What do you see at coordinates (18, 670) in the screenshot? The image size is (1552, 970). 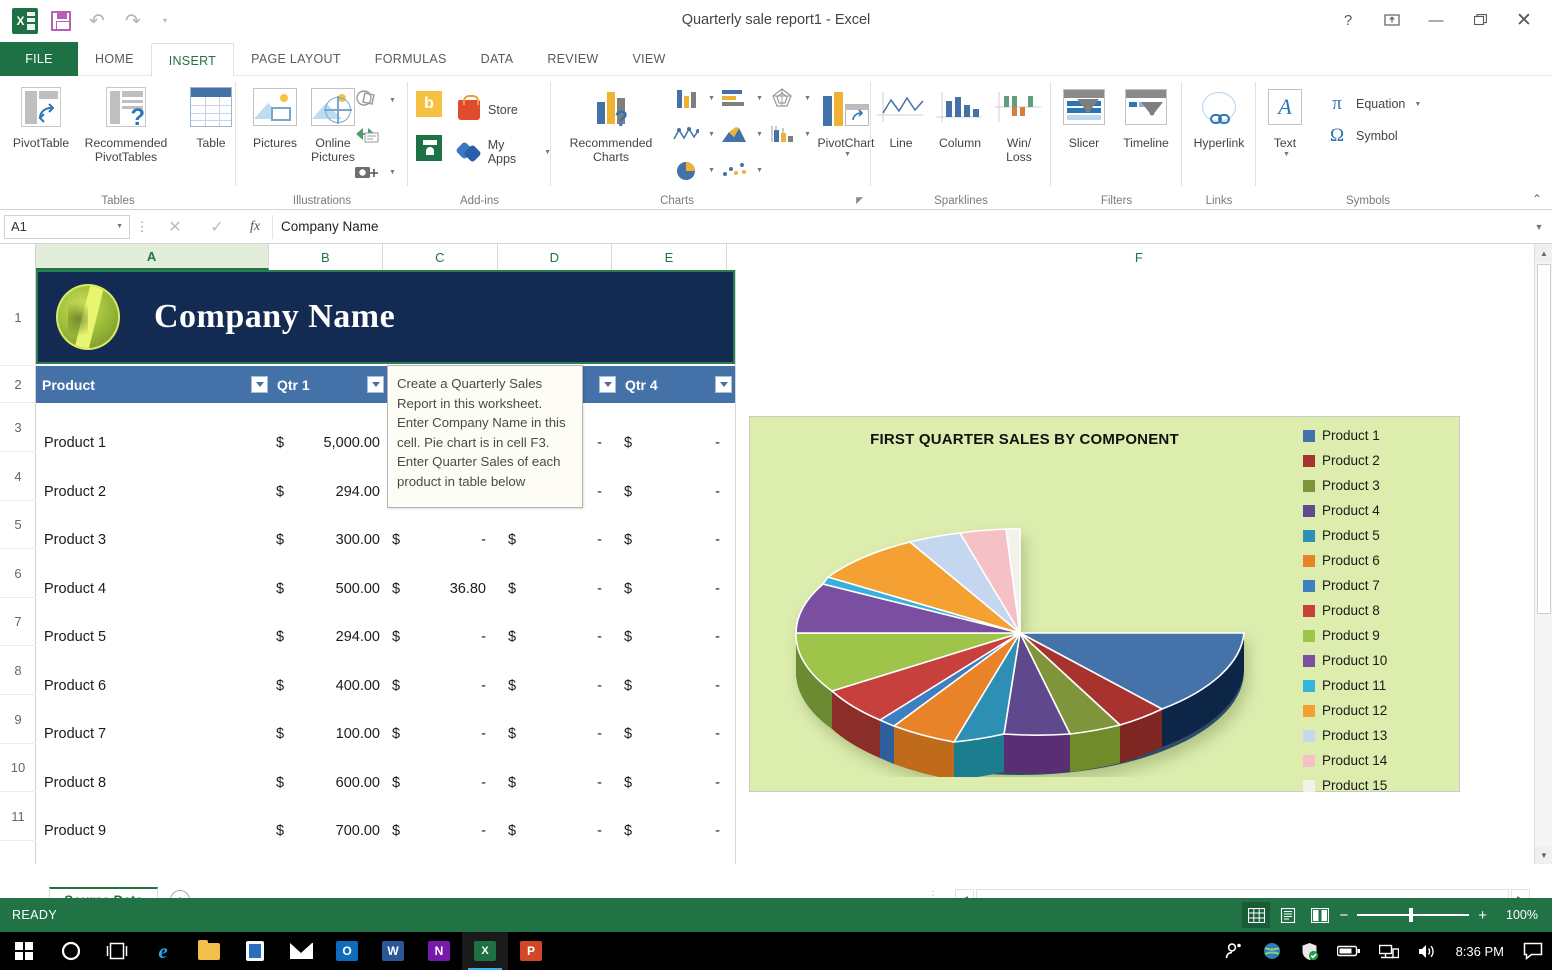 I see `row-header-8: 8` at bounding box center [18, 670].